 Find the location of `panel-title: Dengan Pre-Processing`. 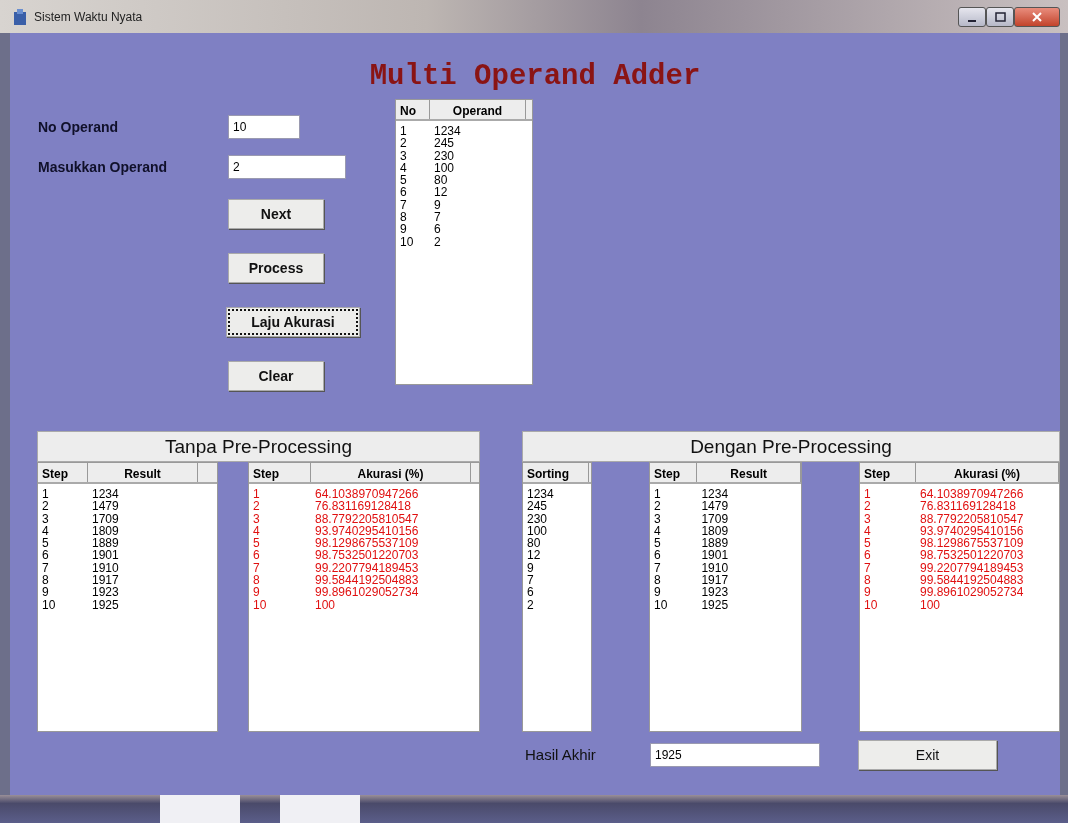

panel-title: Dengan Pre-Processing is located at coordinates (791, 446).